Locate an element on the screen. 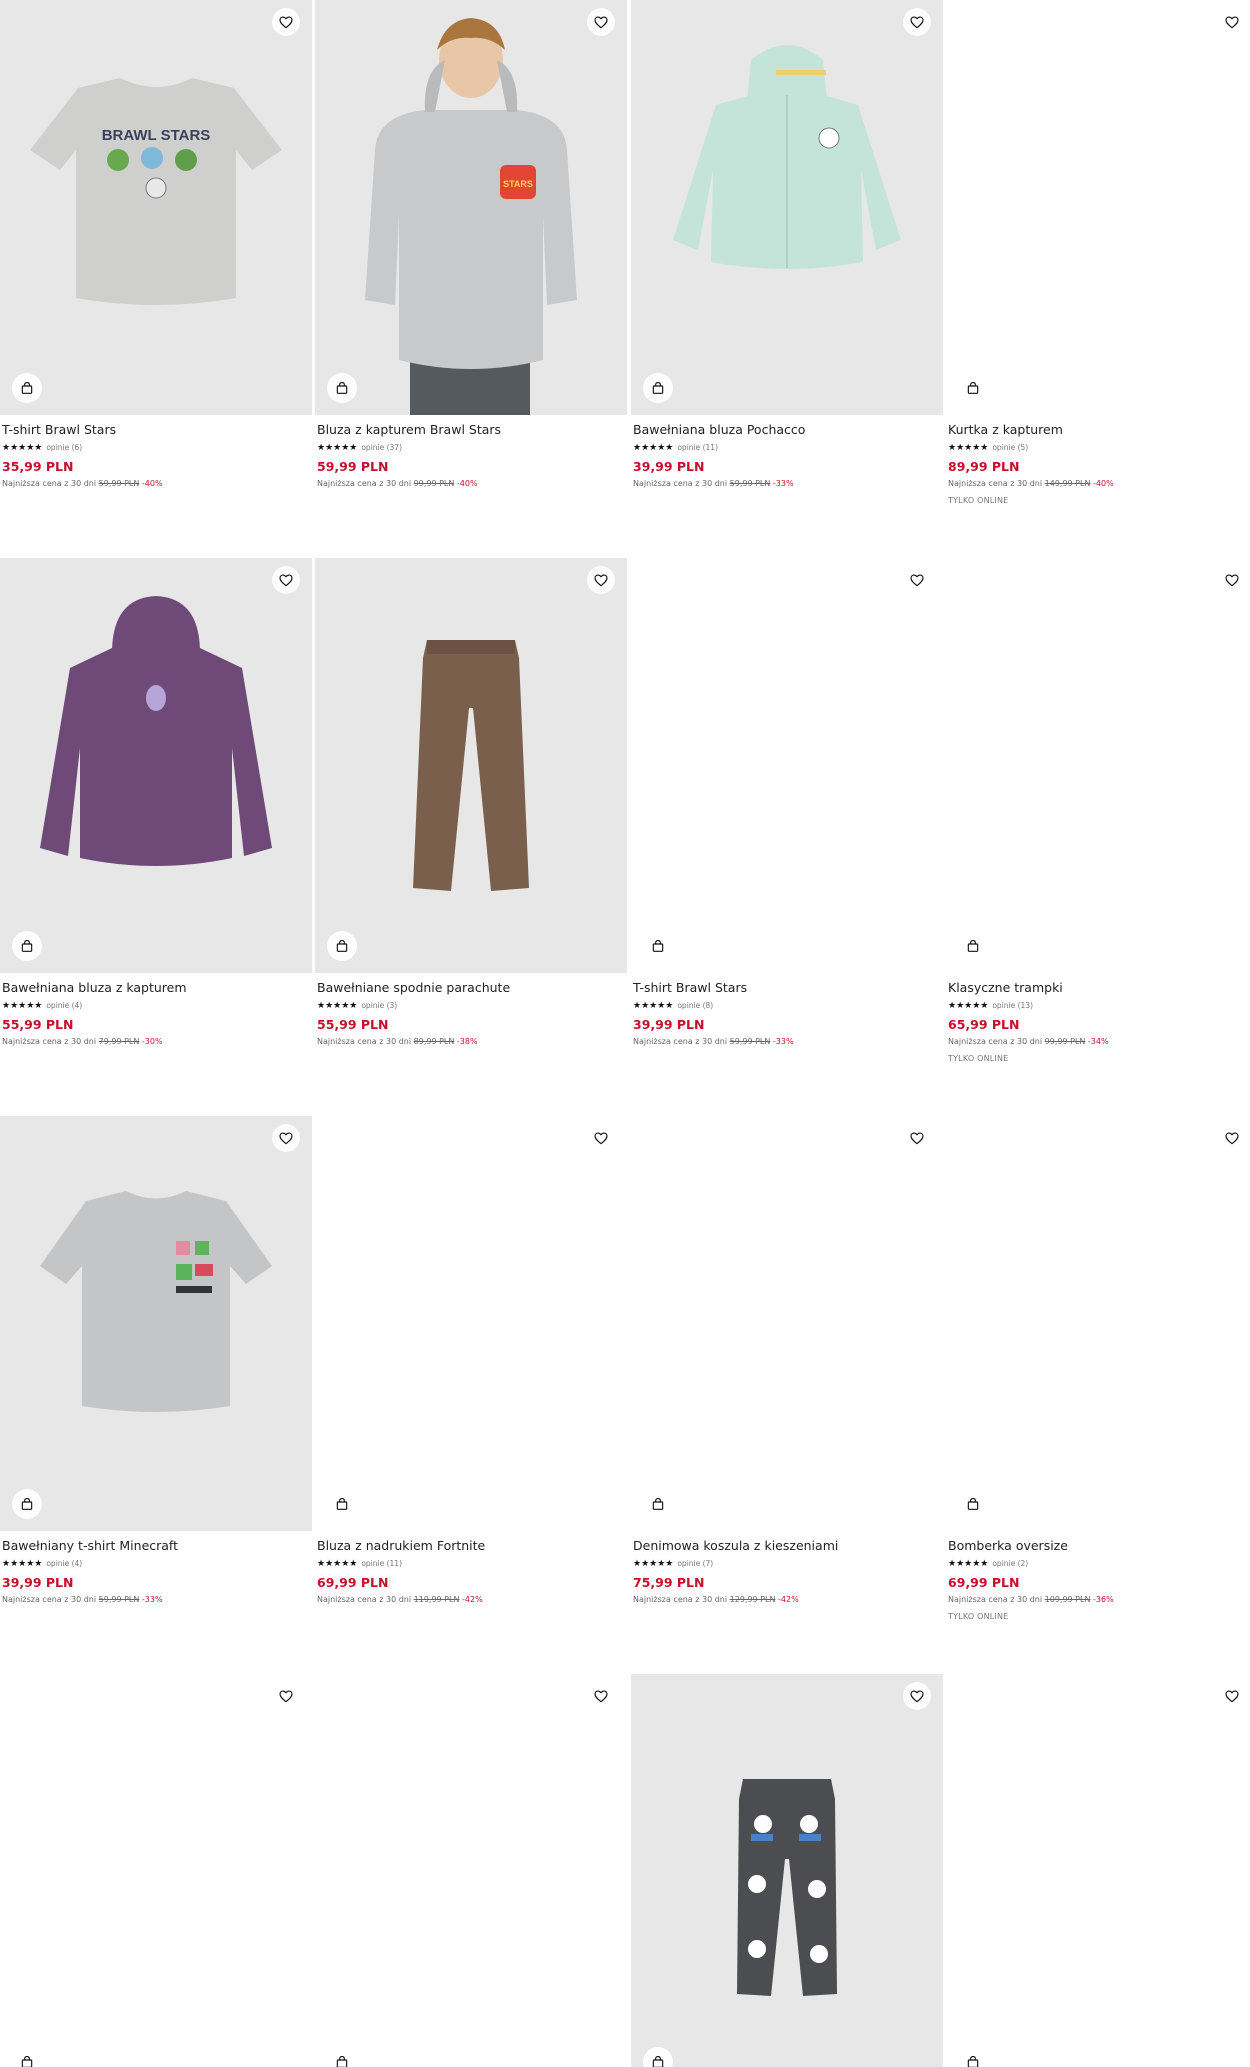 Image resolution: width=1250 pixels, height=2067 pixels. product-name: Bomberka oversize is located at coordinates (1099, 1546).